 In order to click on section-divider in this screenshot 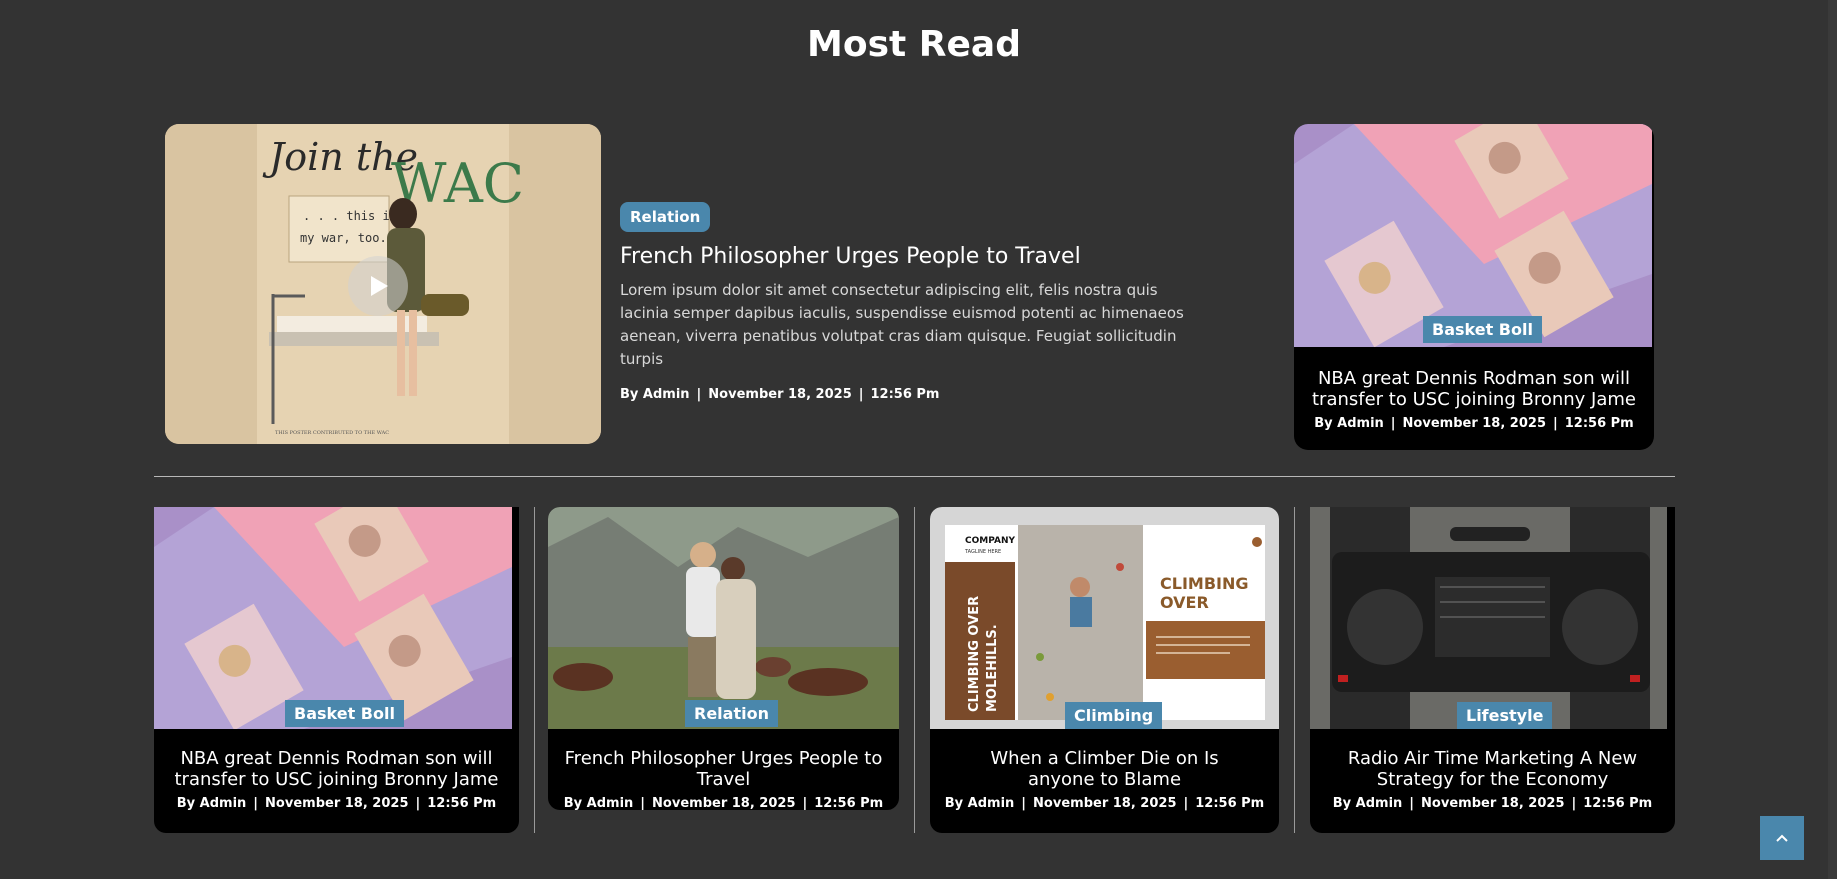, I will do `click(914, 476)`.